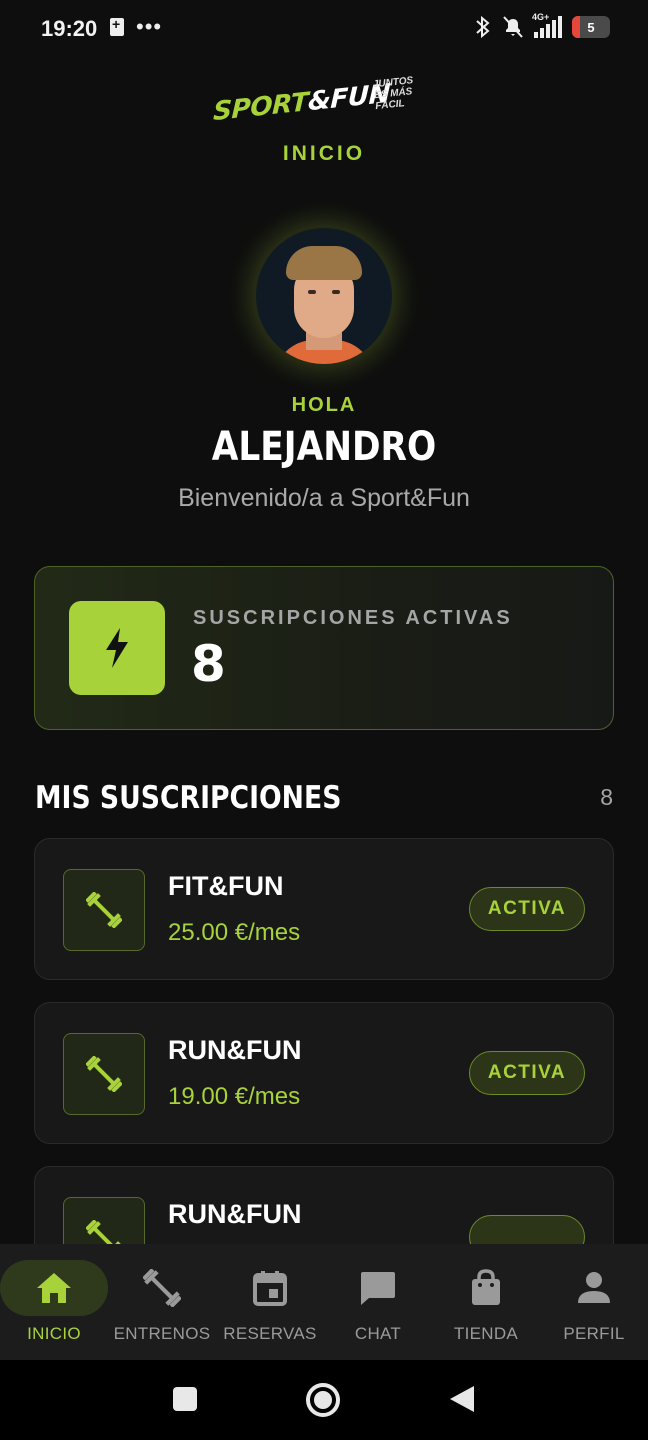 The height and width of the screenshot is (1440, 648). Describe the element at coordinates (547, 25) in the screenshot. I see `cell-signal-icon: 4G+` at that location.